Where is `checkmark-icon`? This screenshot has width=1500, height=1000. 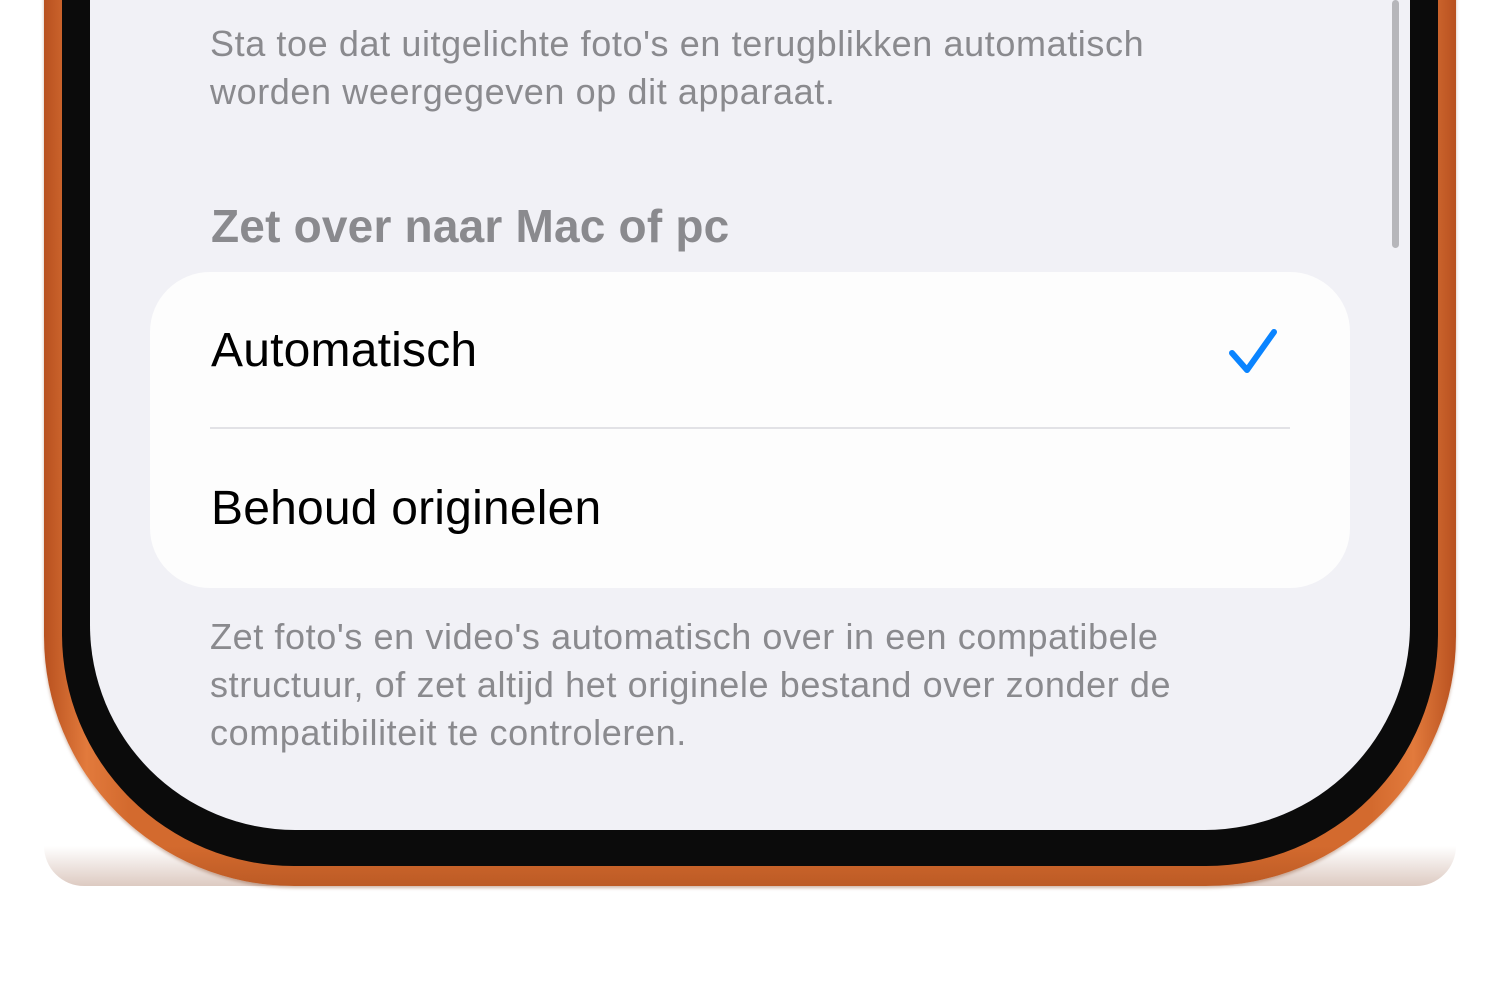
checkmark-icon is located at coordinates (1253, 351).